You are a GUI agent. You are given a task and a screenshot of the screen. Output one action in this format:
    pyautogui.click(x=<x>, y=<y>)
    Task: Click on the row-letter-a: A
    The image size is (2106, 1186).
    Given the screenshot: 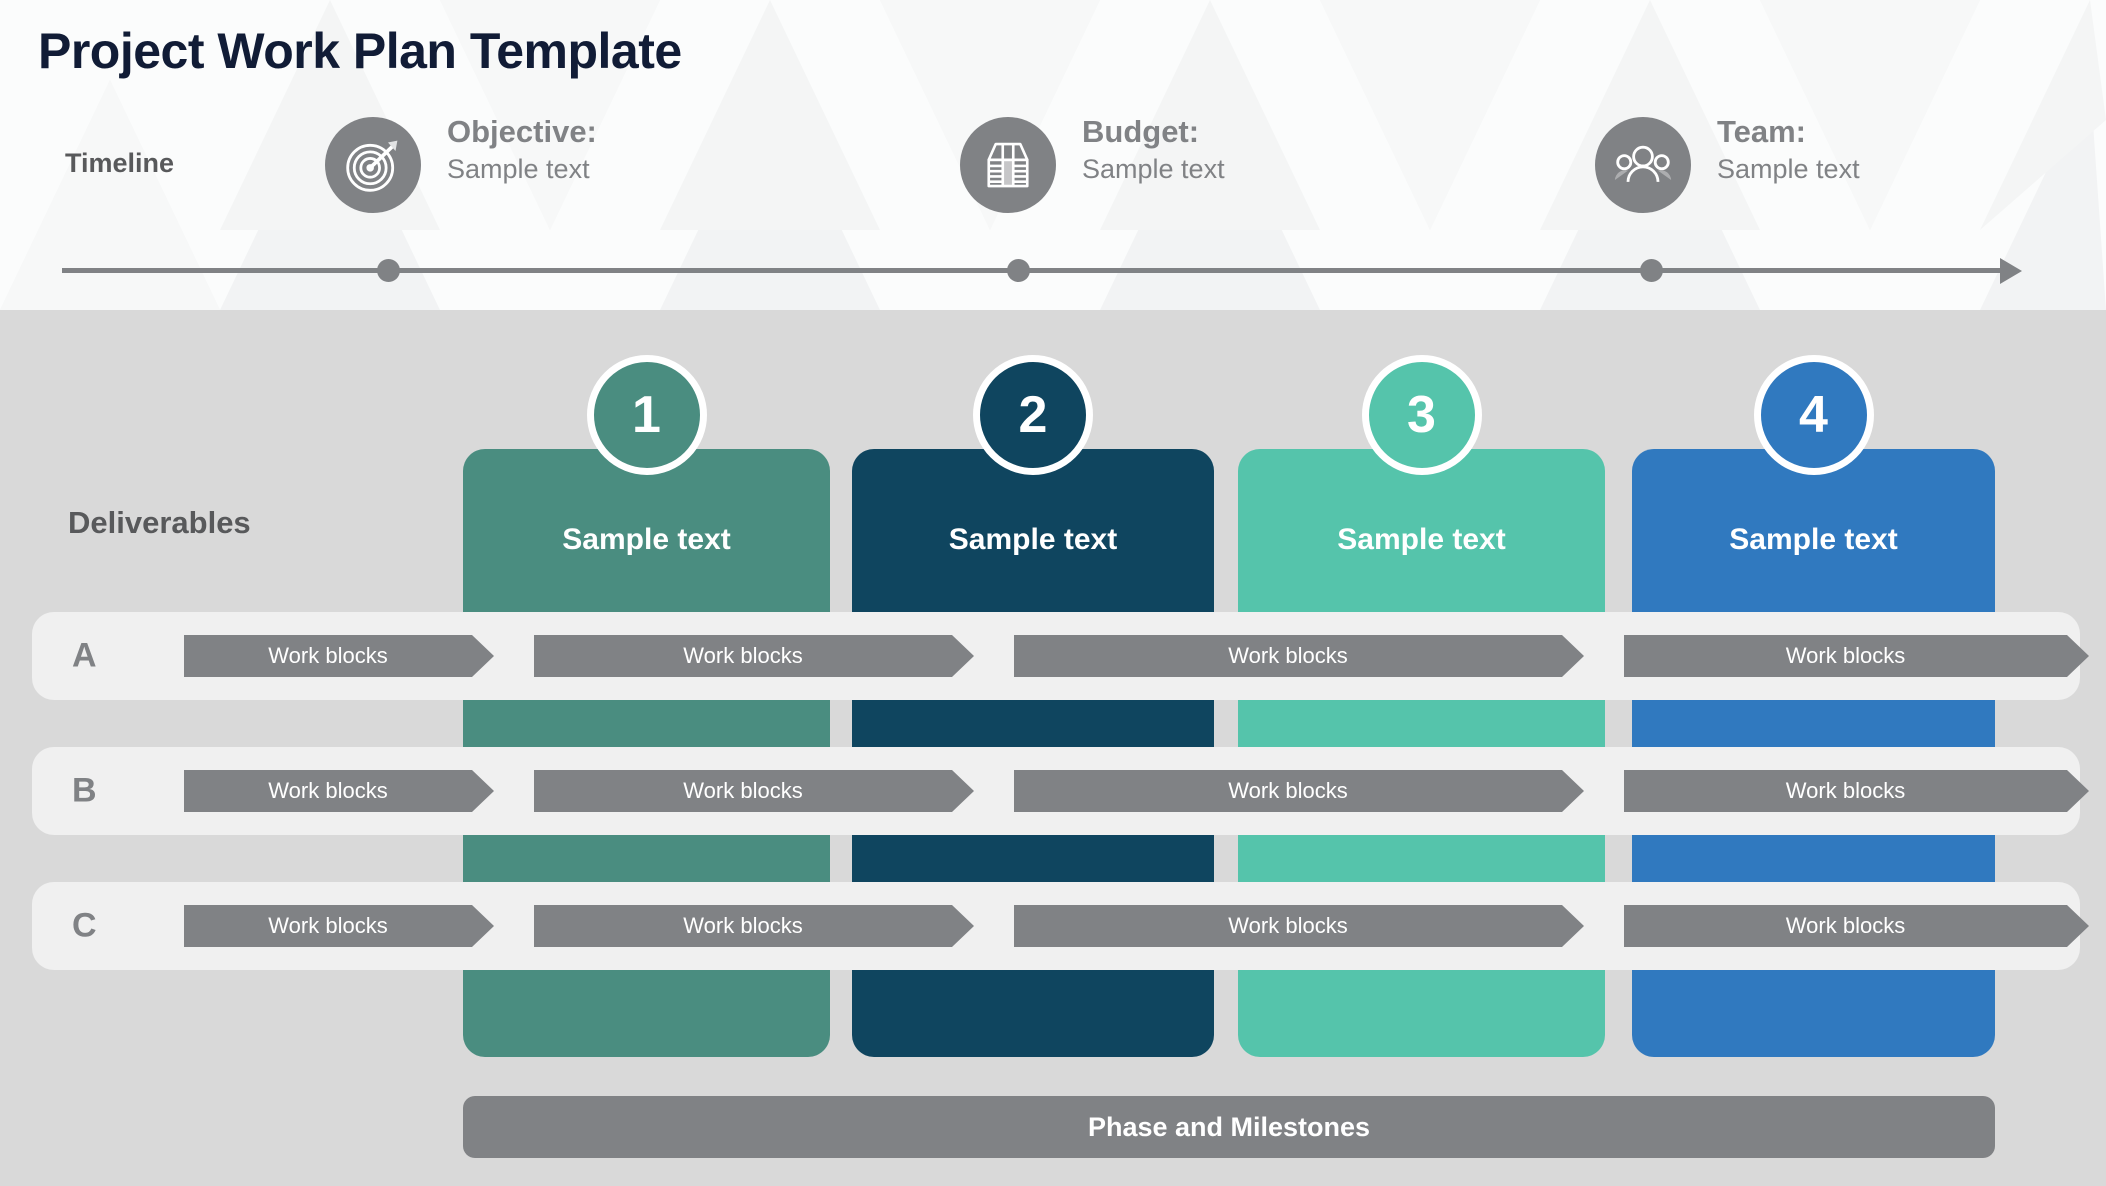 What is the action you would take?
    pyautogui.click(x=84, y=655)
    